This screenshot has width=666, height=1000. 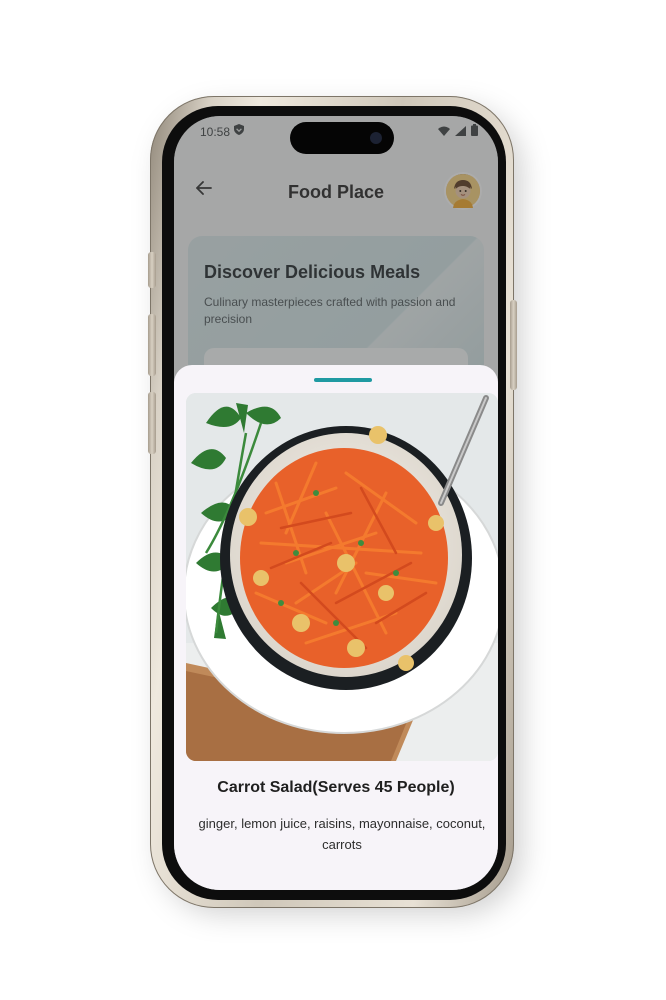 What do you see at coordinates (376, 138) in the screenshot?
I see `front-camera` at bounding box center [376, 138].